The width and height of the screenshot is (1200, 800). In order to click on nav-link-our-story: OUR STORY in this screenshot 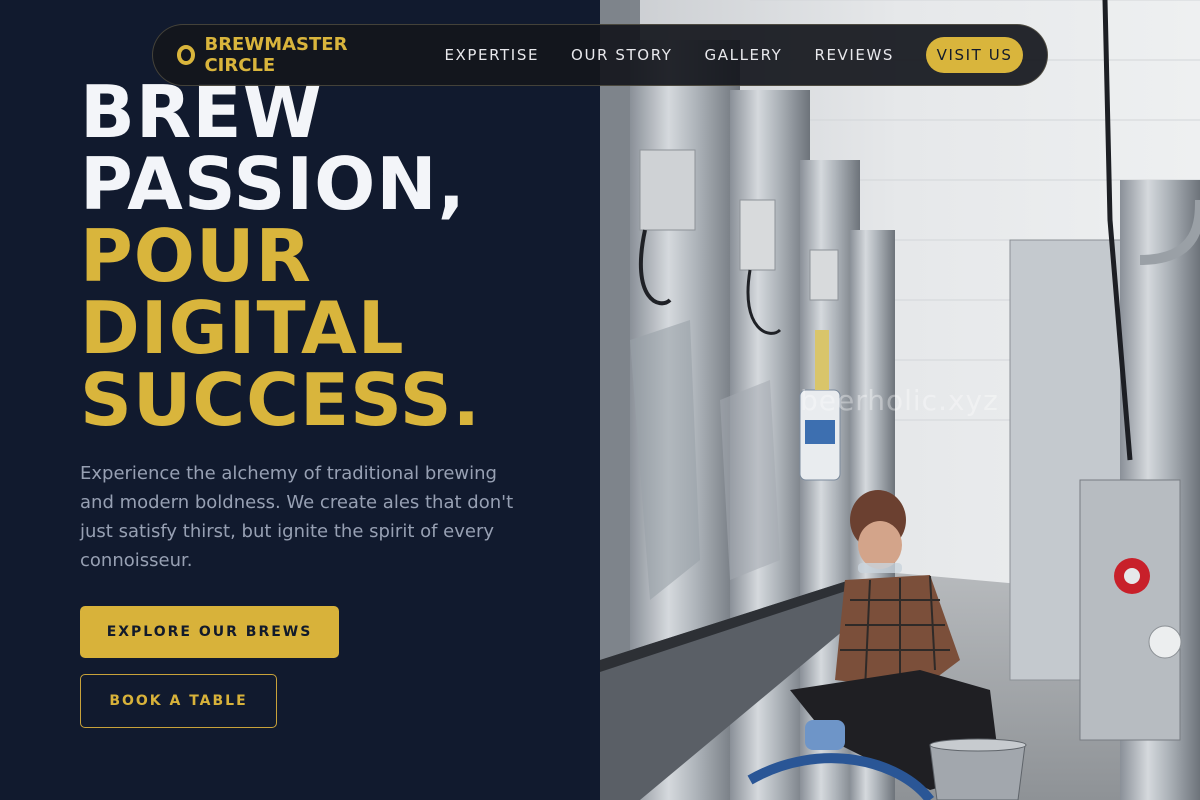, I will do `click(622, 55)`.